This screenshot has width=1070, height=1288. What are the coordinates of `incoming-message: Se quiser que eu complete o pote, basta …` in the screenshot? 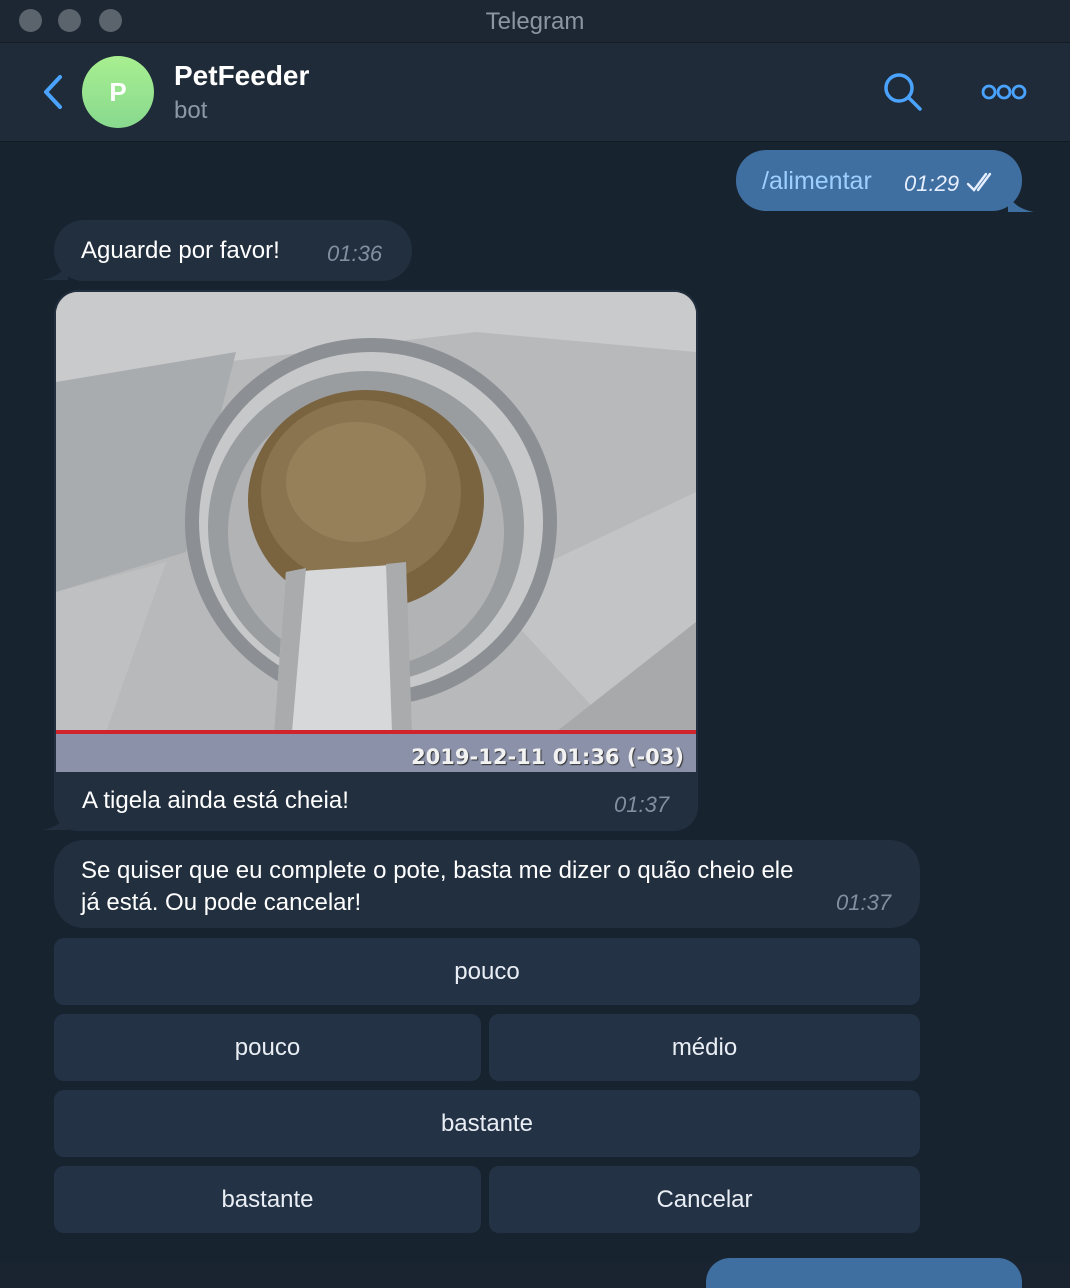 It's located at (487, 884).